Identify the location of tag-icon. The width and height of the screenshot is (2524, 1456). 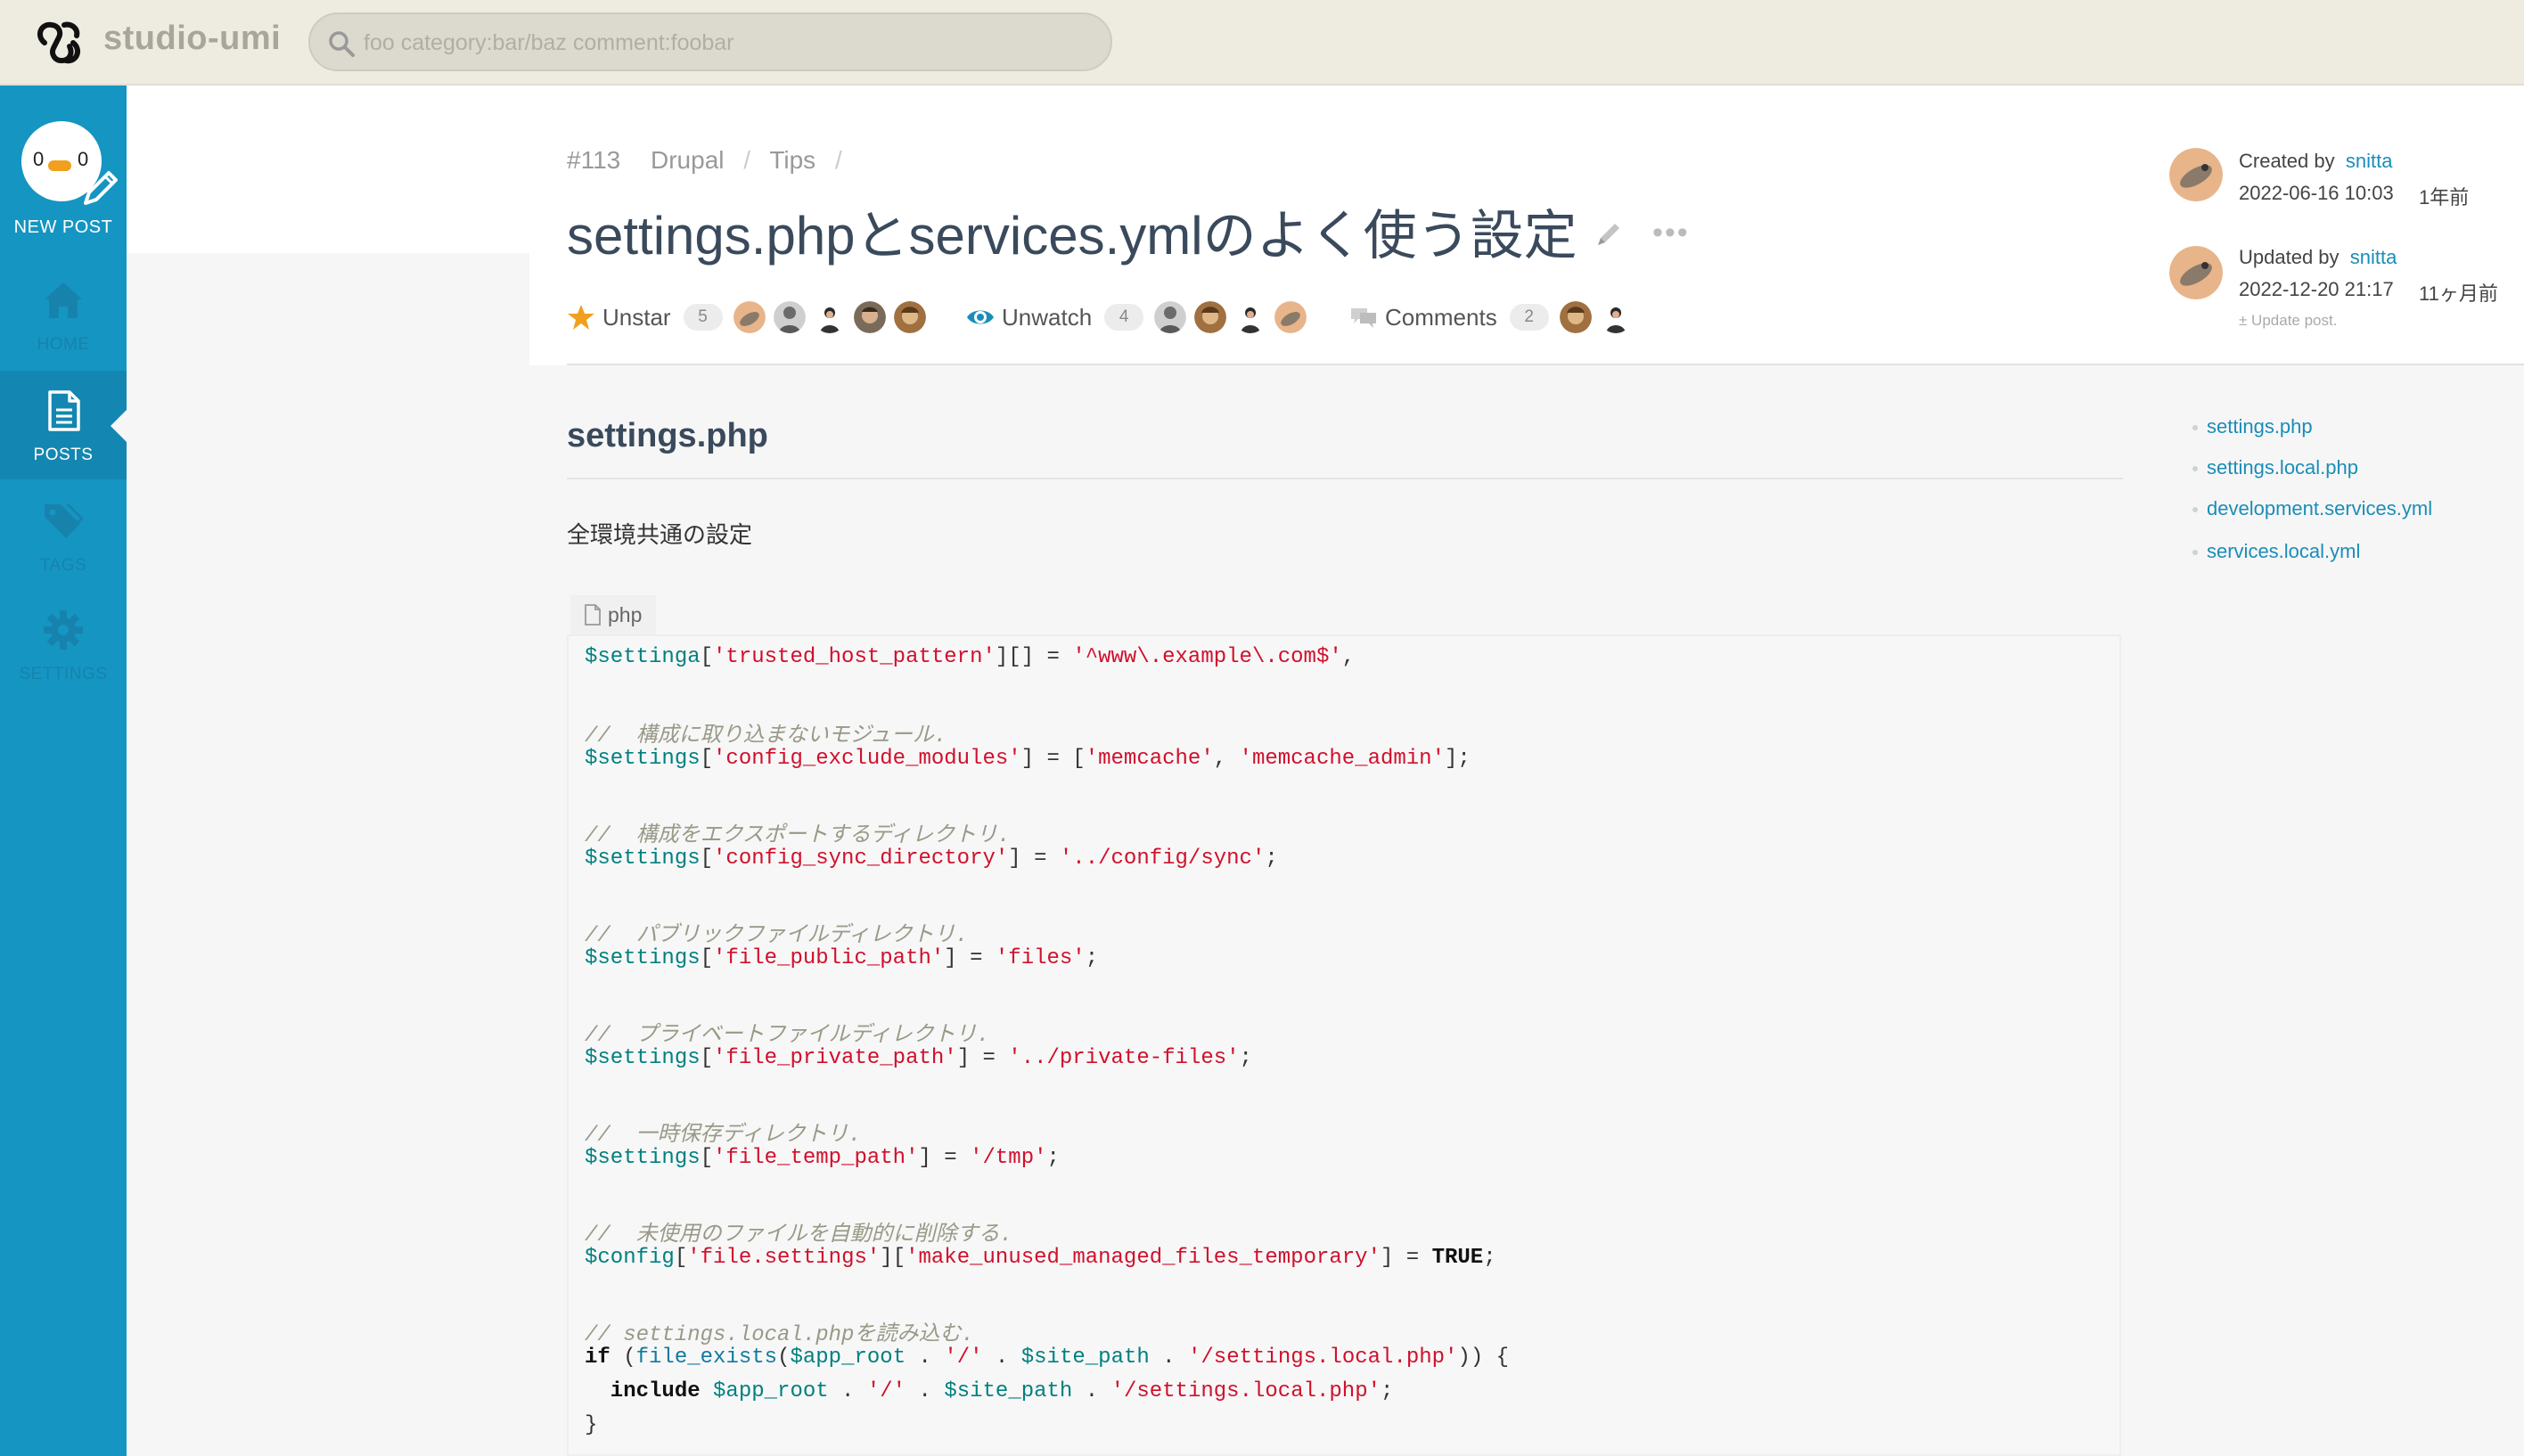
(64, 521).